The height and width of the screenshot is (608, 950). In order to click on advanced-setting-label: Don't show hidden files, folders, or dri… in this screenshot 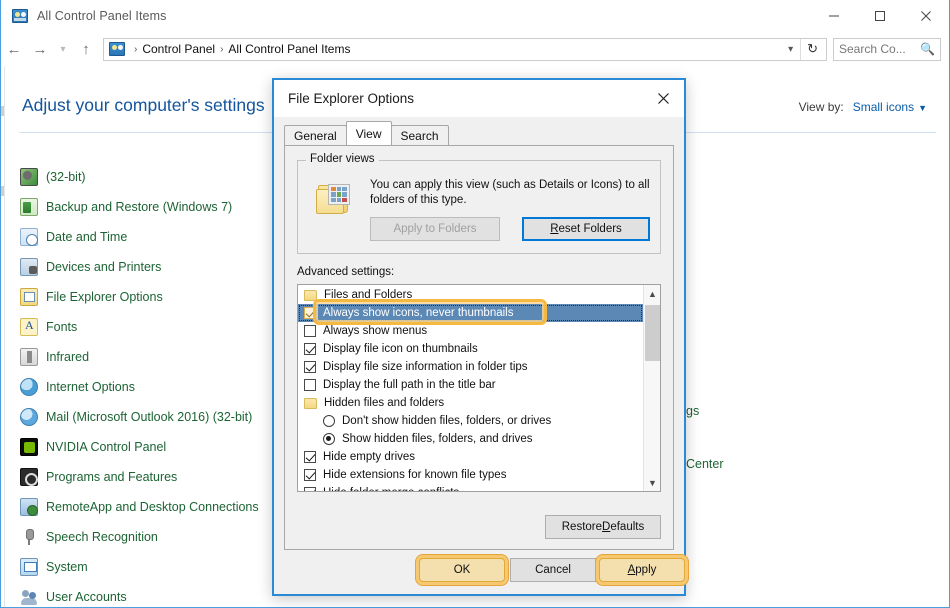, I will do `click(447, 421)`.